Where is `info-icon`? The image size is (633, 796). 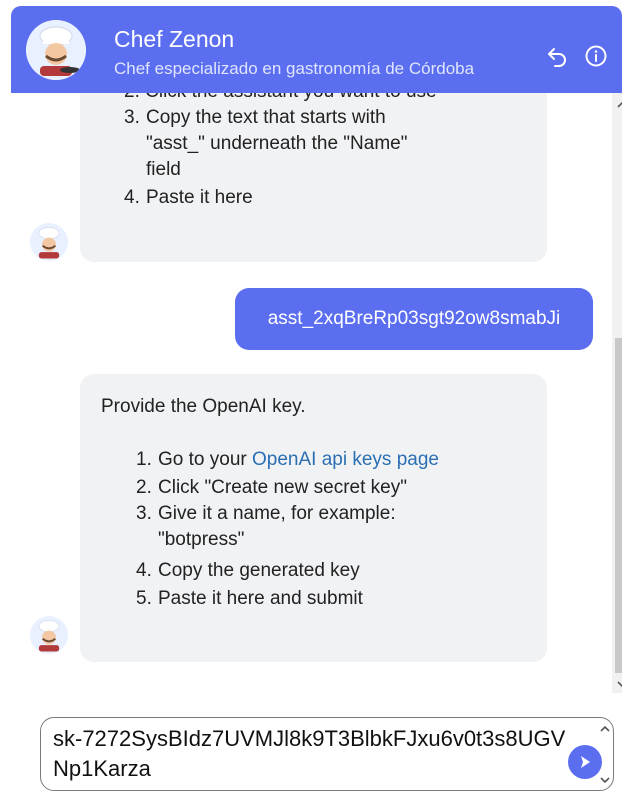
info-icon is located at coordinates (596, 56).